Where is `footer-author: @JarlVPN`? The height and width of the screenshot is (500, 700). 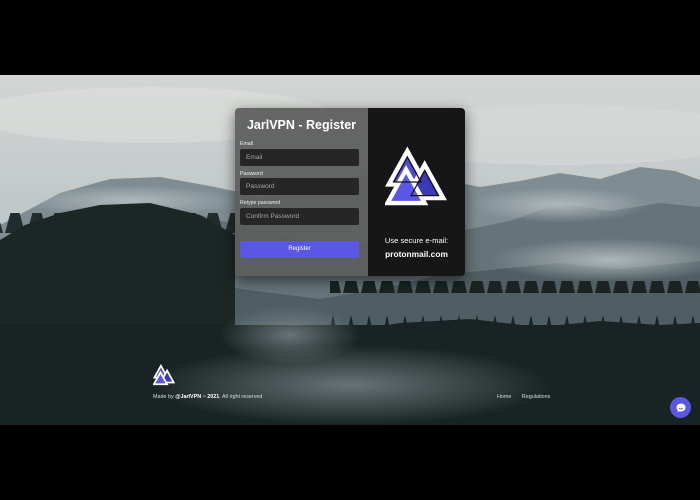 footer-author: @JarlVPN is located at coordinates (188, 397).